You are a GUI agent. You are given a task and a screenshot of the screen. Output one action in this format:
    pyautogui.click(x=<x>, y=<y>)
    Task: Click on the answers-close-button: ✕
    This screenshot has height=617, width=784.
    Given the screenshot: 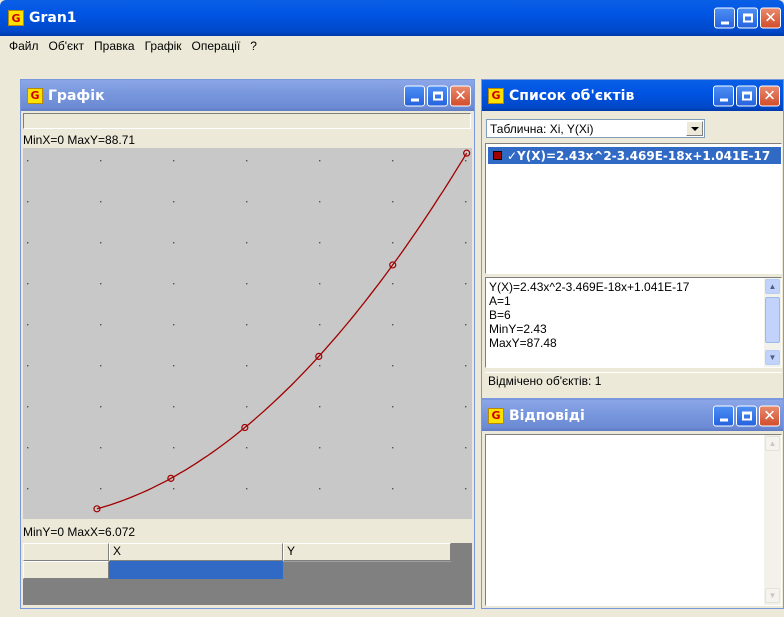 What is the action you would take?
    pyautogui.click(x=769, y=415)
    